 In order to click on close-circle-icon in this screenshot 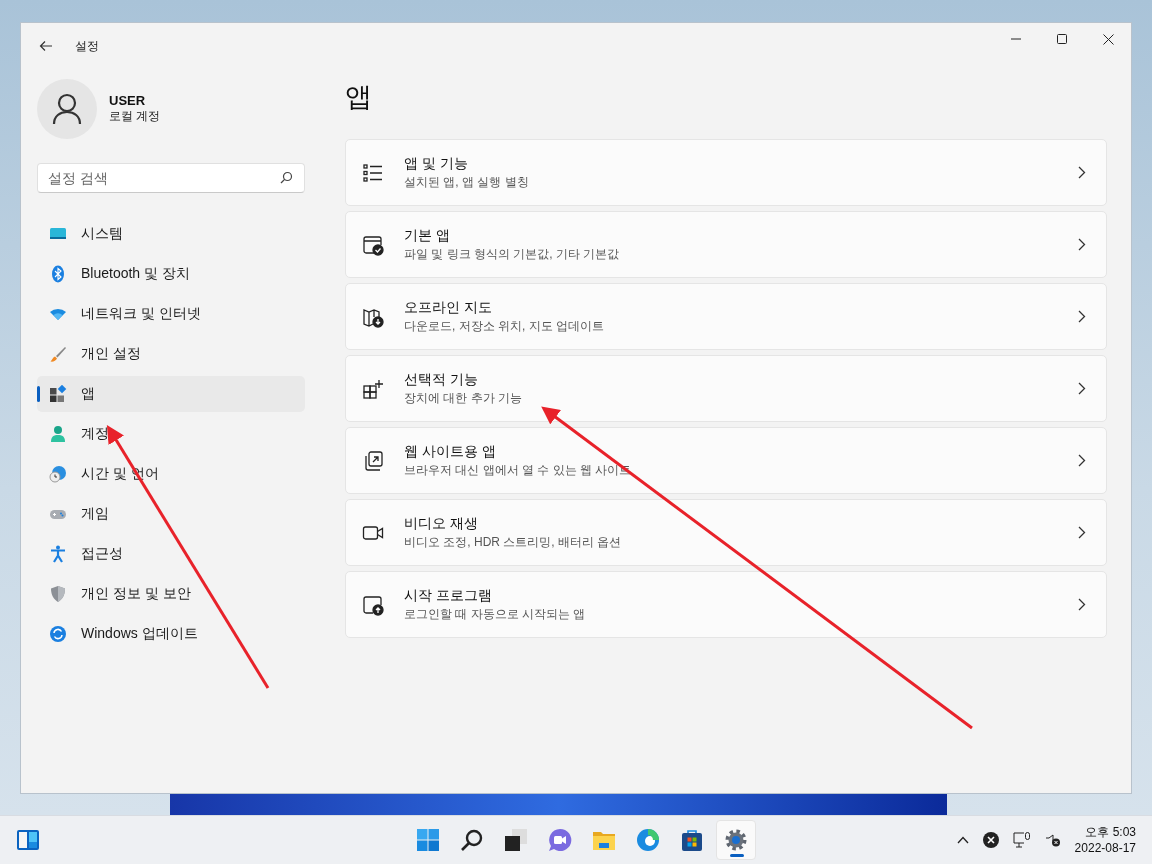, I will do `click(990, 840)`.